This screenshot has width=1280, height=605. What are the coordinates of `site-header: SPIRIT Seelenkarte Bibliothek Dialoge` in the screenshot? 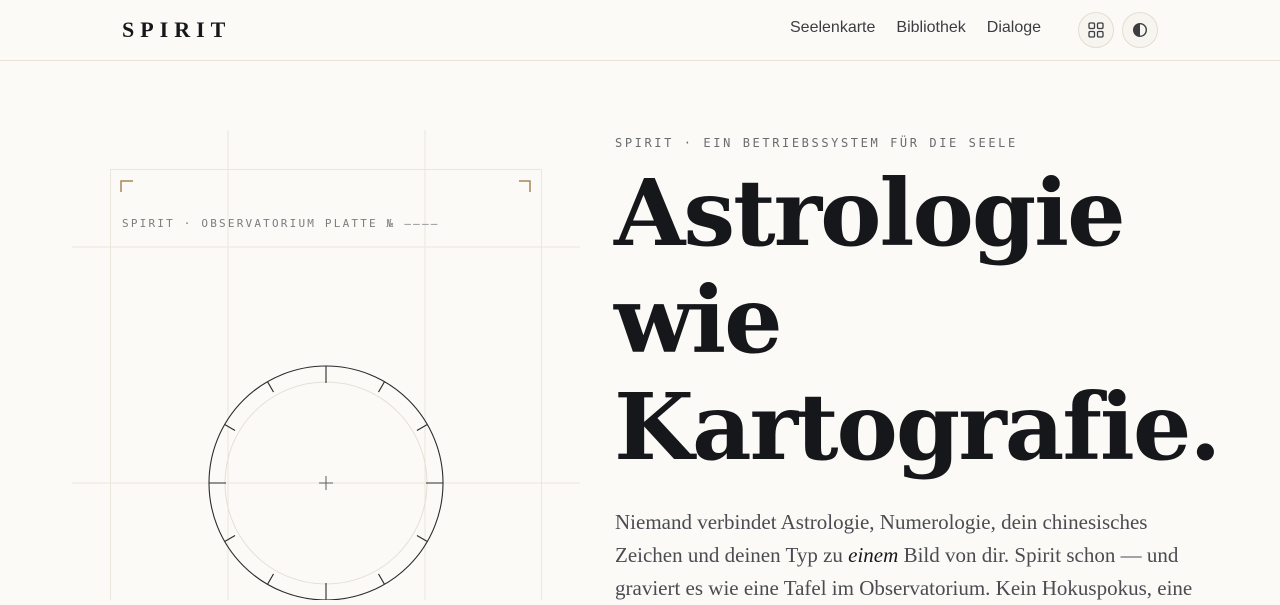 It's located at (640, 30).